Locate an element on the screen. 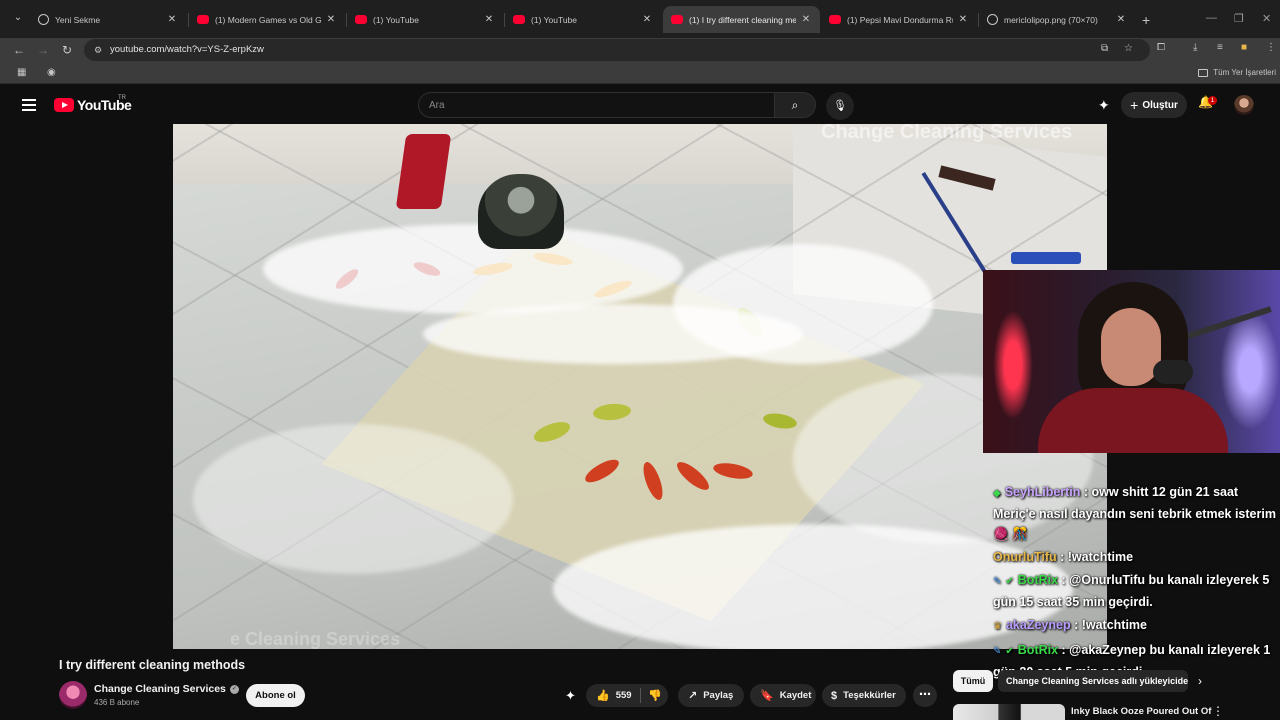  microphone-icon: 🎙 is located at coordinates (840, 106).